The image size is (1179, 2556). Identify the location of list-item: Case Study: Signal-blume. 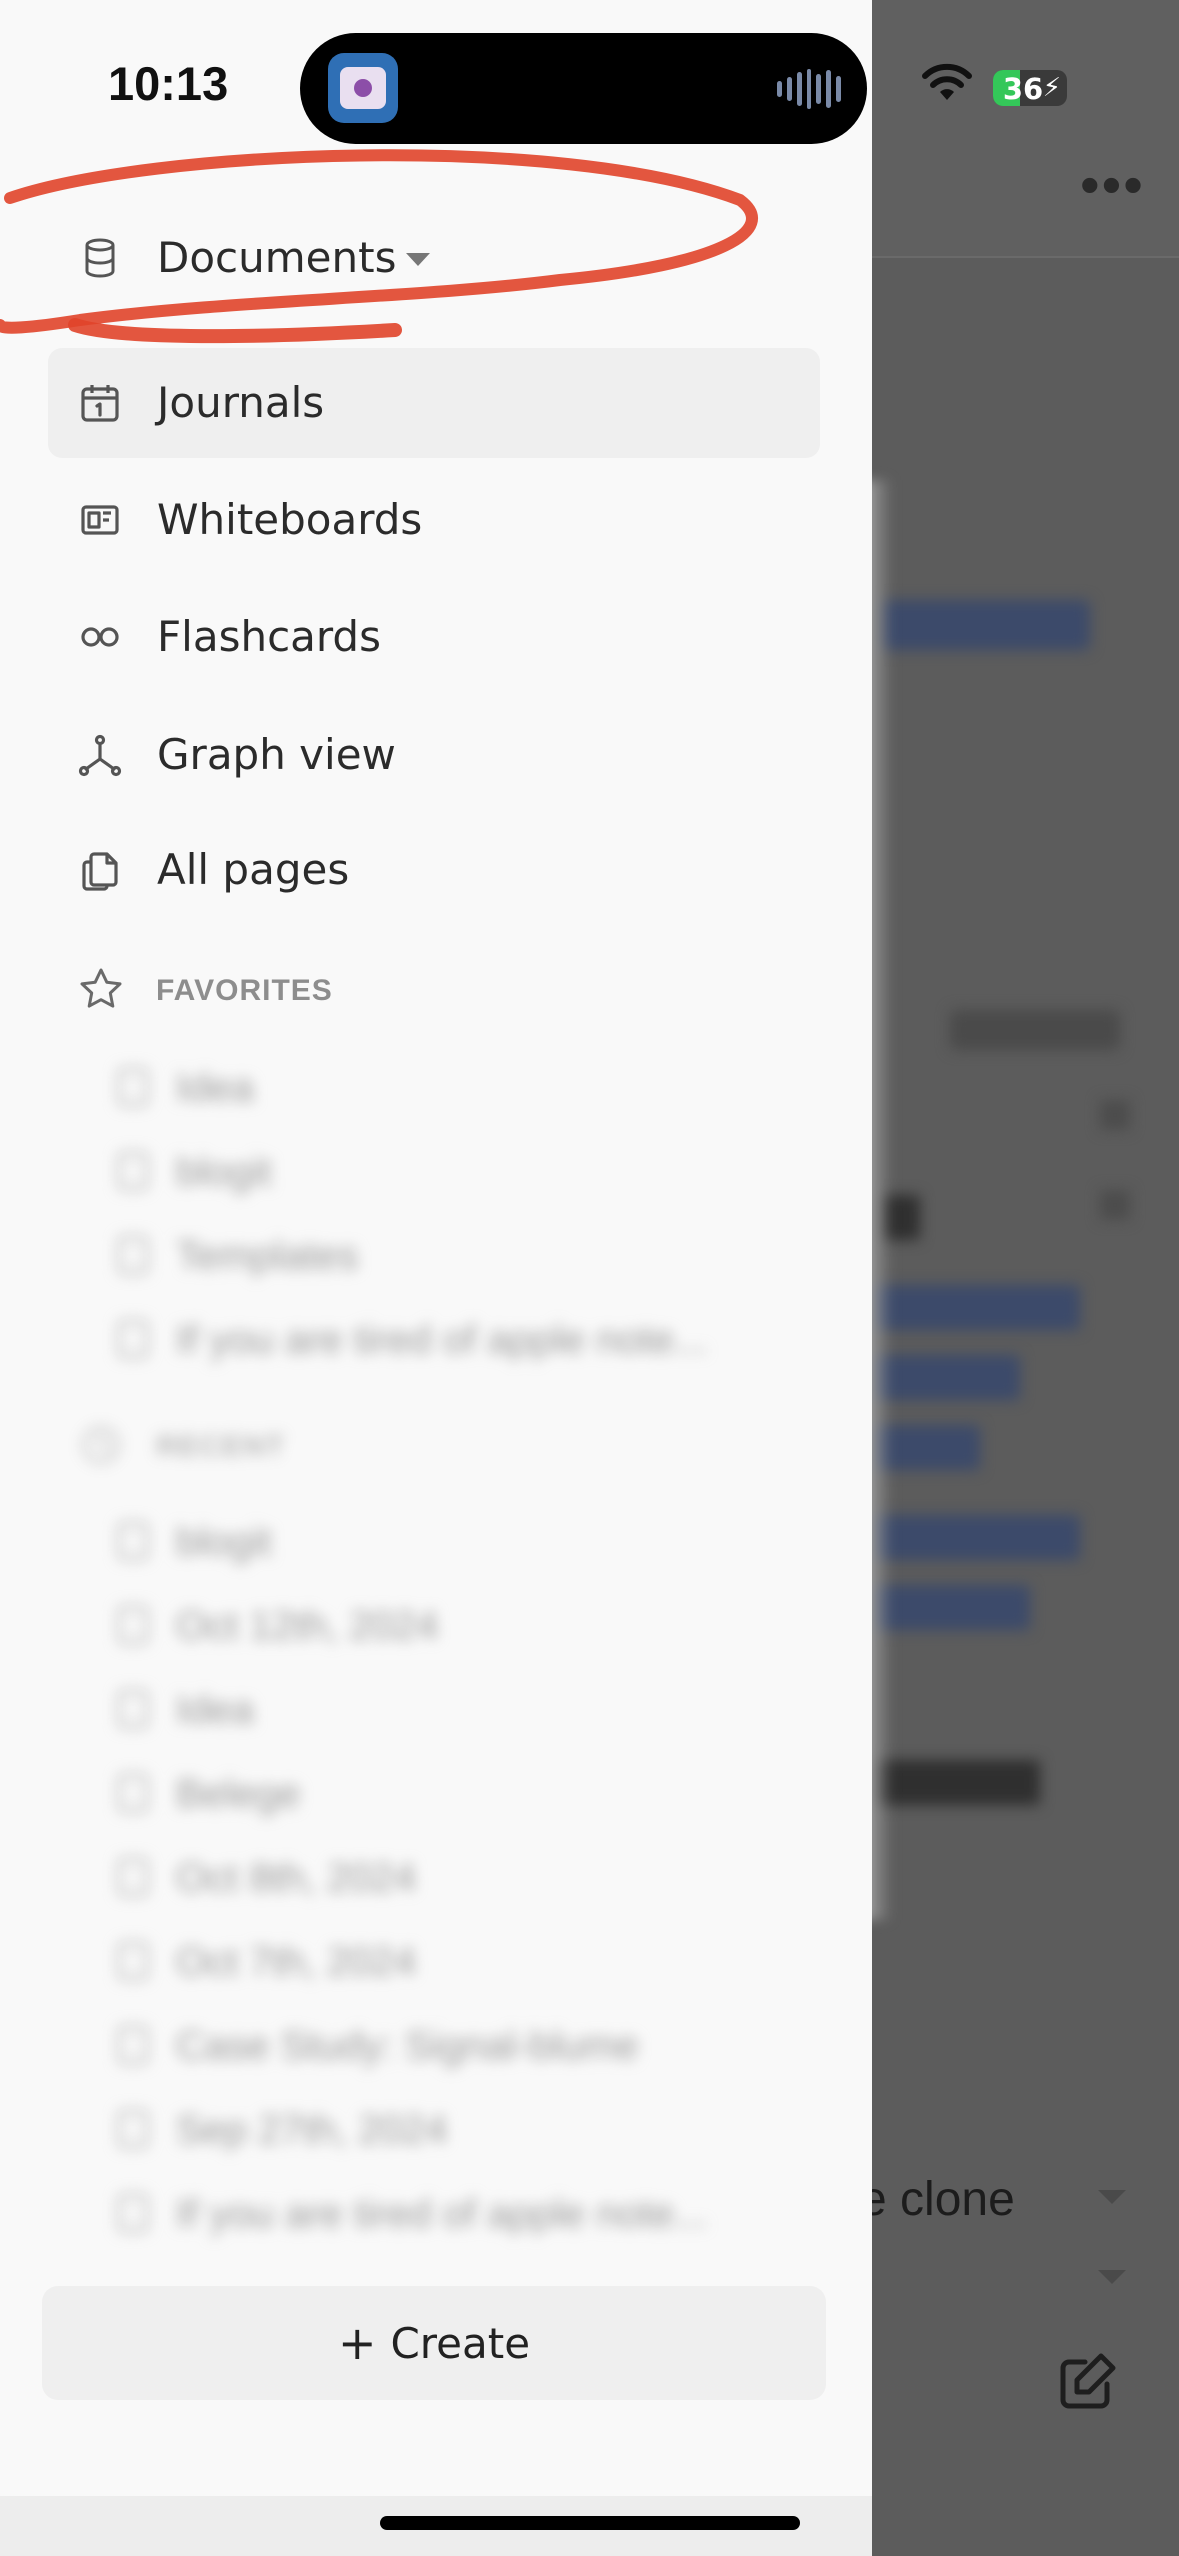
(458, 2046).